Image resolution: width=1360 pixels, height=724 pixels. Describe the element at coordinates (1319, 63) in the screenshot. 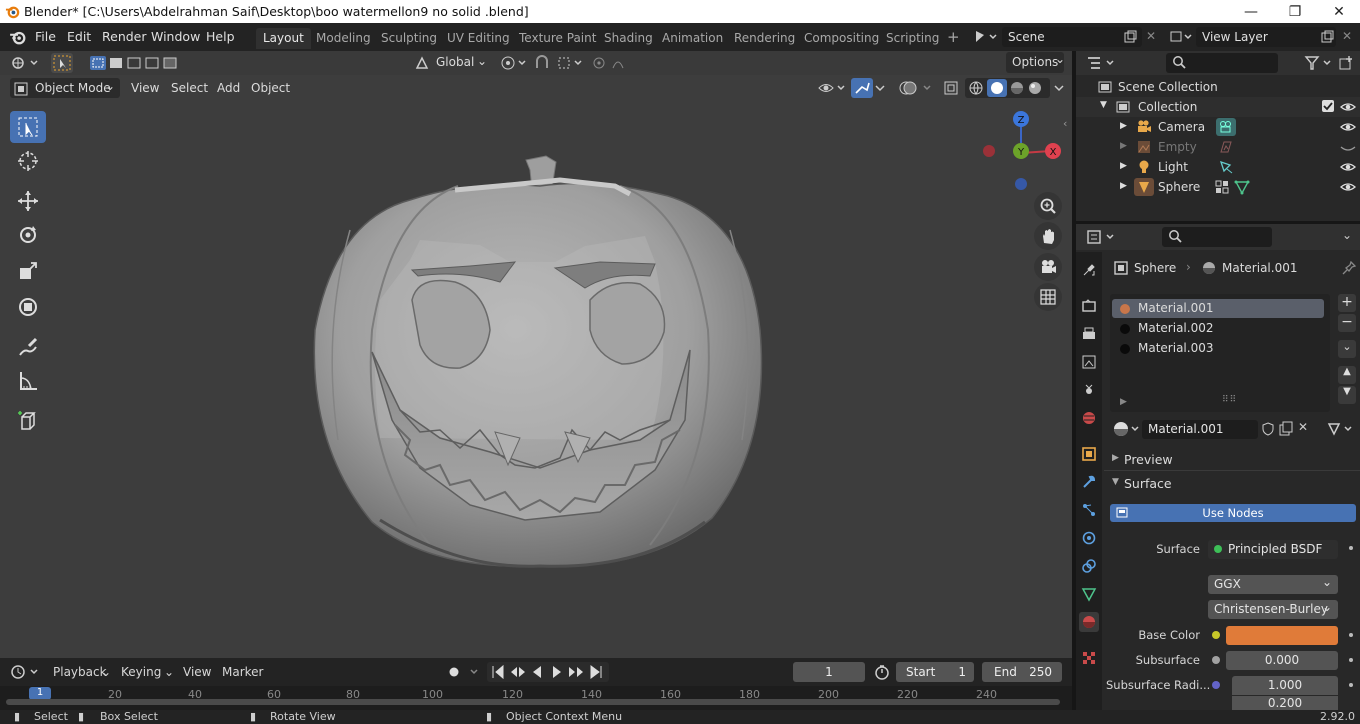

I see `filter-icon` at that location.